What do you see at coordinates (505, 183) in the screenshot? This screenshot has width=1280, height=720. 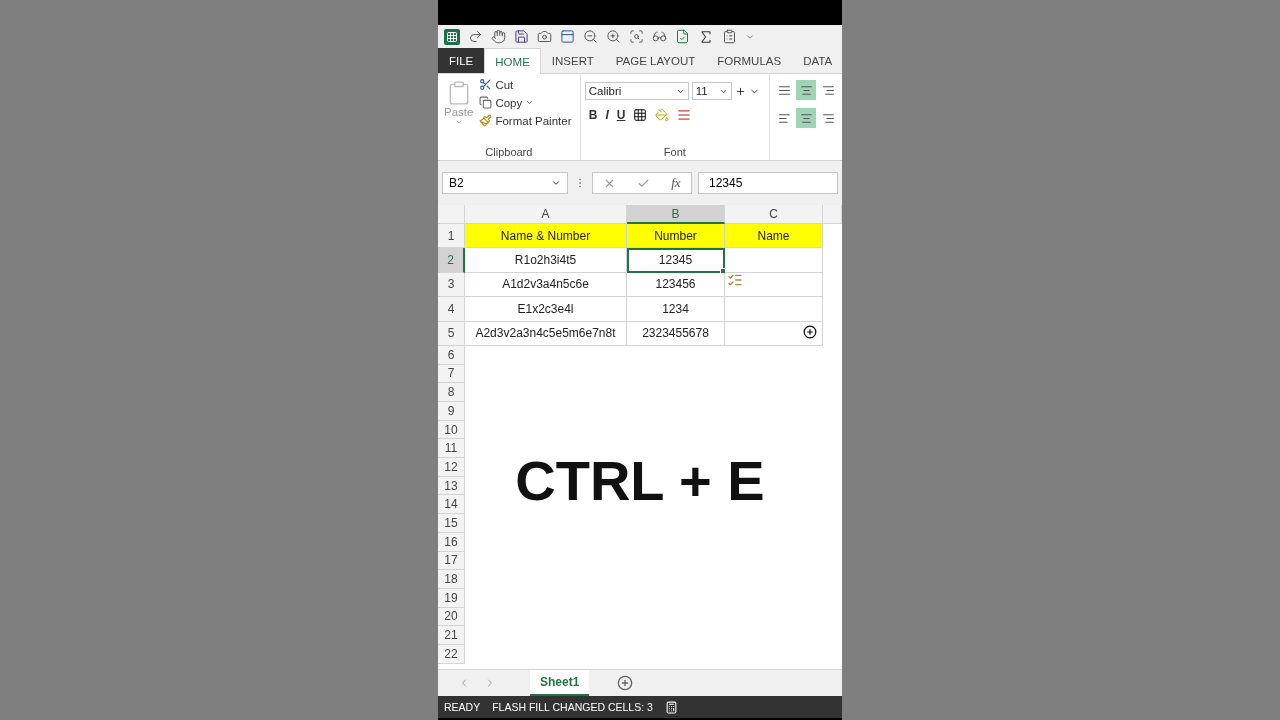 I see `name-box: B2` at bounding box center [505, 183].